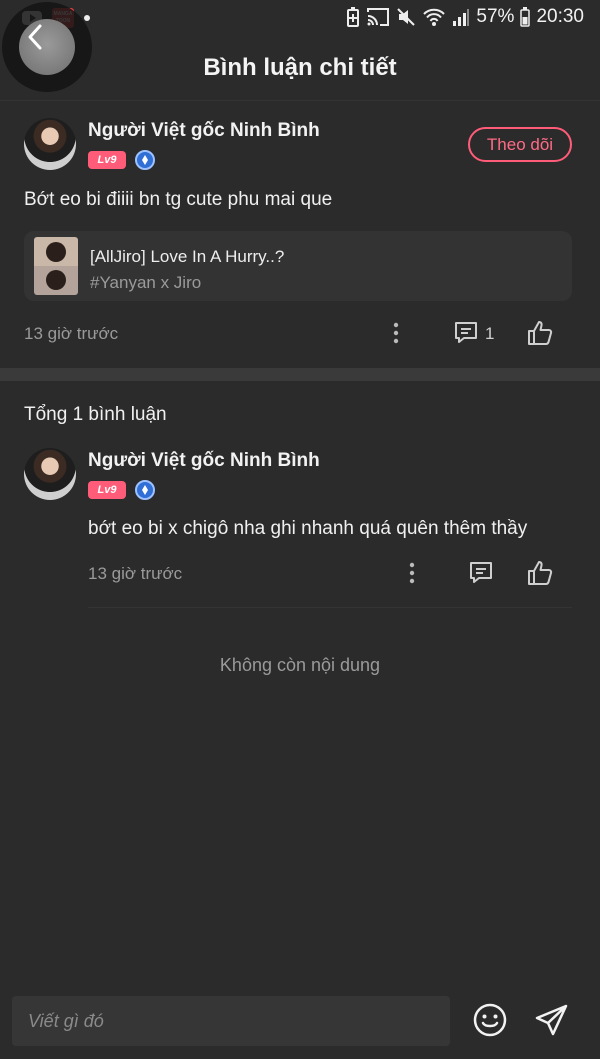 The image size is (600, 1059). I want to click on battery-percent: 57%, so click(495, 16).